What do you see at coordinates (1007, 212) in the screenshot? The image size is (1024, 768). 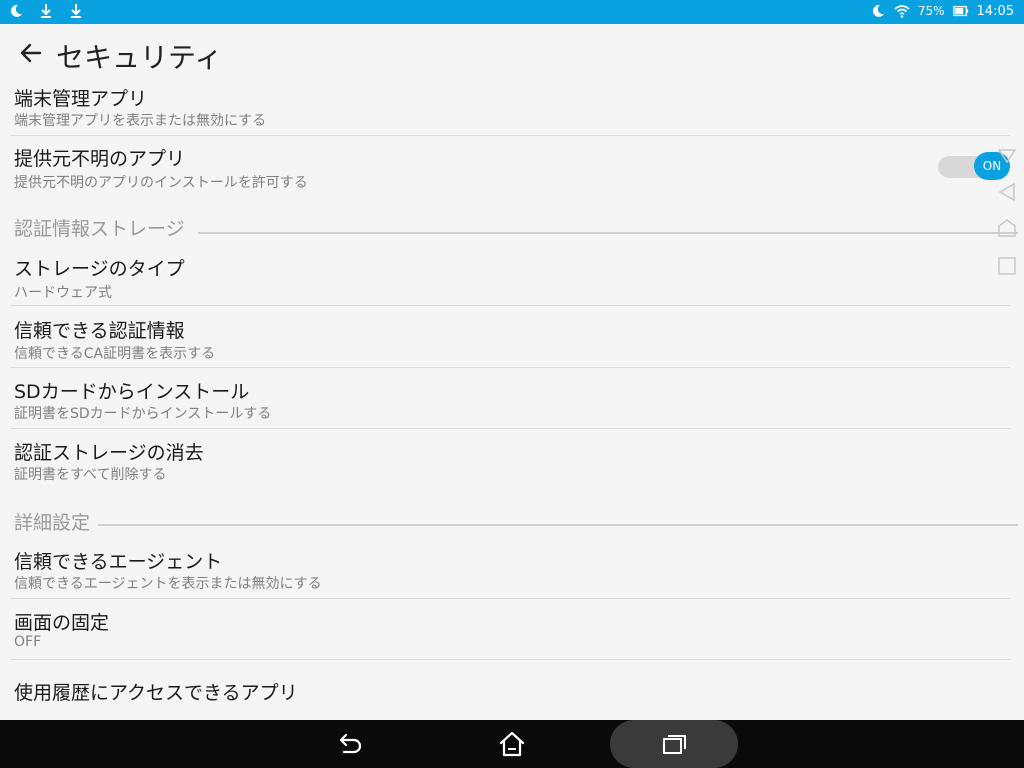 I see `floating-nav-overlay` at bounding box center [1007, 212].